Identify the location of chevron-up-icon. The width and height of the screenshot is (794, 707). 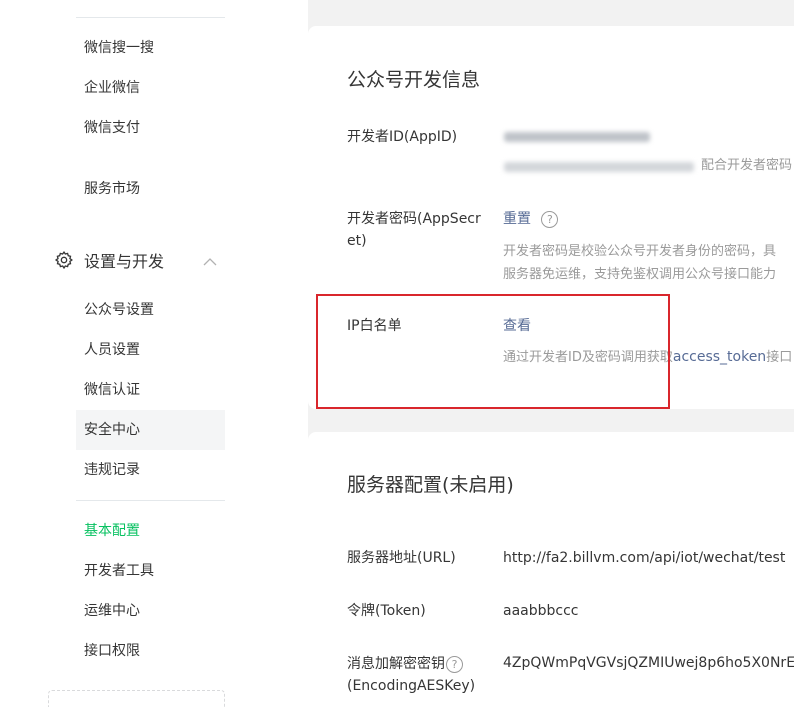
(210, 261).